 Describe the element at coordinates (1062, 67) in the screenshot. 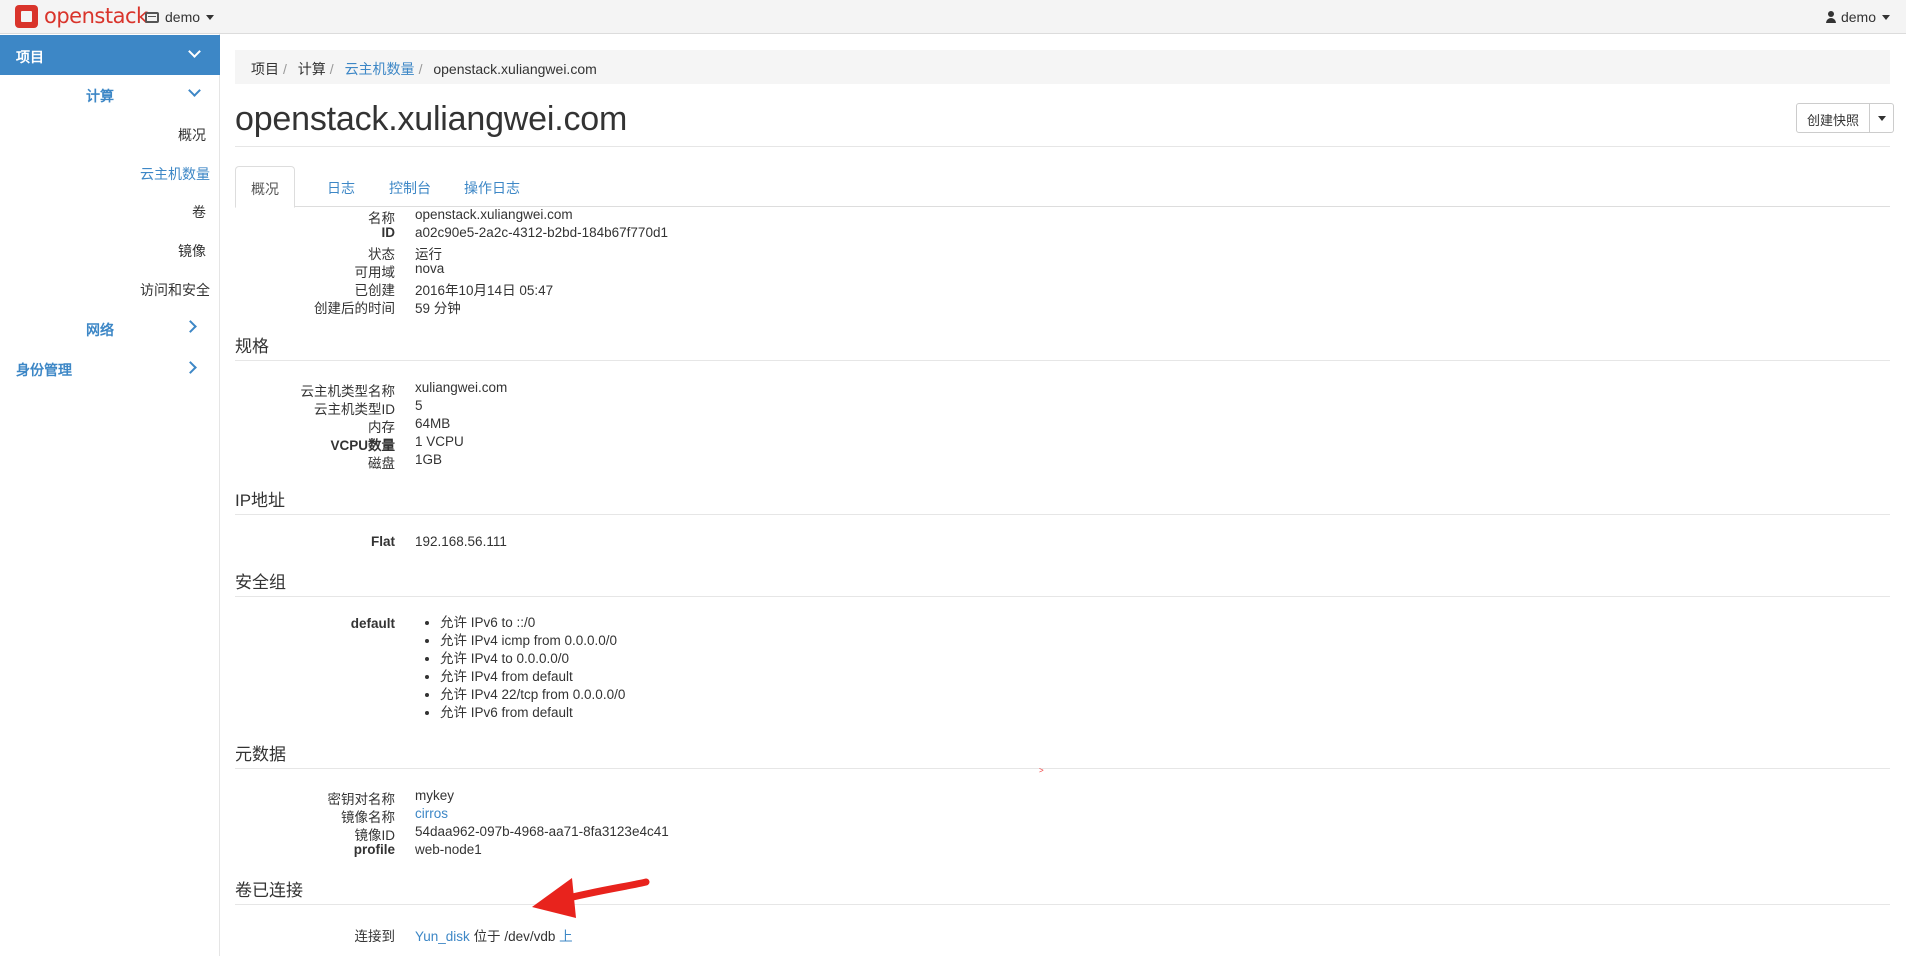

I see `breadcrumb: 项目 / 计算 / 云主机数量 / openstack.xuliangwei.com` at that location.